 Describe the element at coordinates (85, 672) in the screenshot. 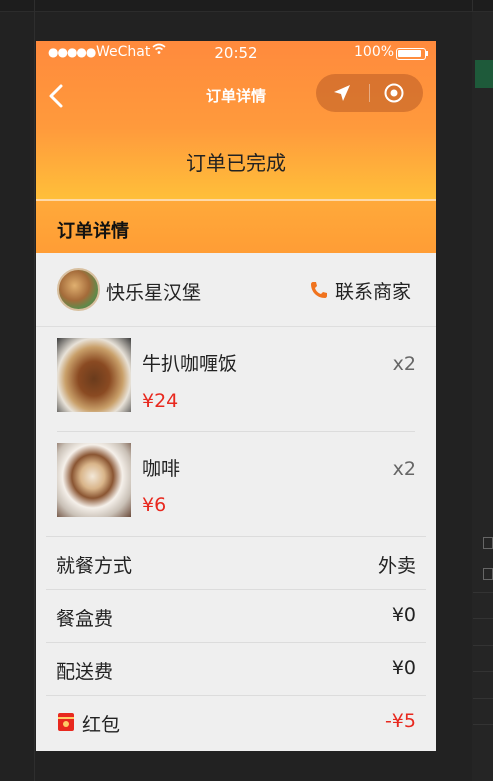

I see `fee-label: 配送费` at that location.